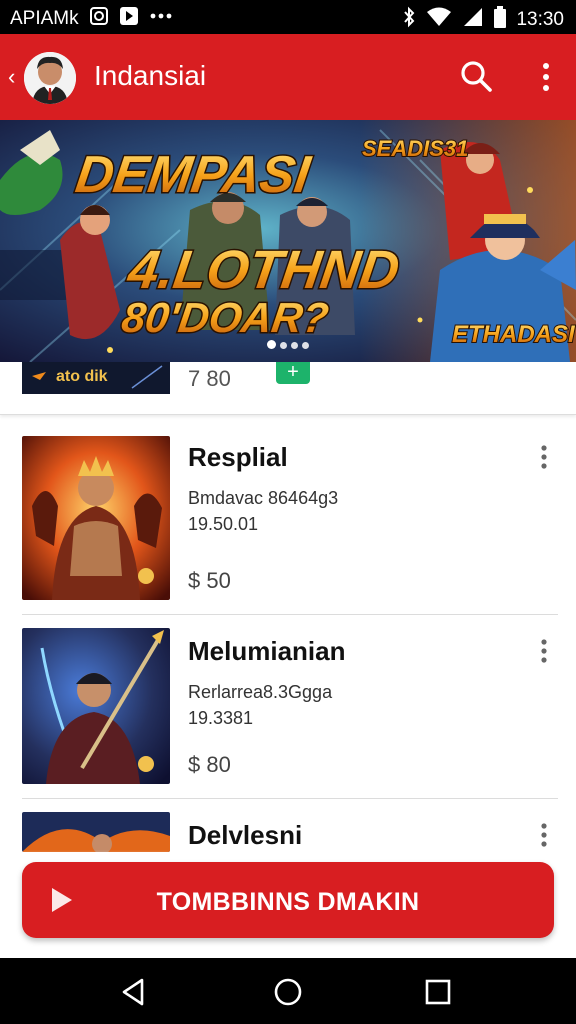 This screenshot has height=1024, width=576. I want to click on wifi-icon, so click(439, 20).